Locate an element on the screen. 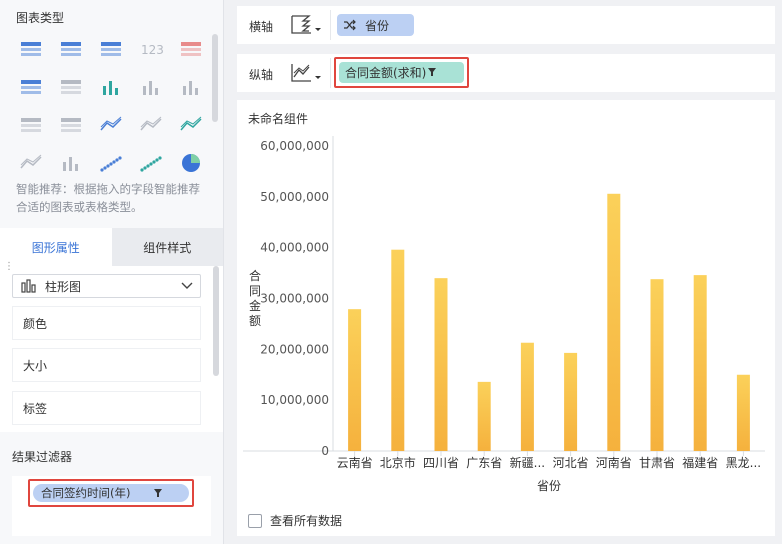  y-axis-shelf: 纵轴 合同金额(求和) is located at coordinates (506, 73).